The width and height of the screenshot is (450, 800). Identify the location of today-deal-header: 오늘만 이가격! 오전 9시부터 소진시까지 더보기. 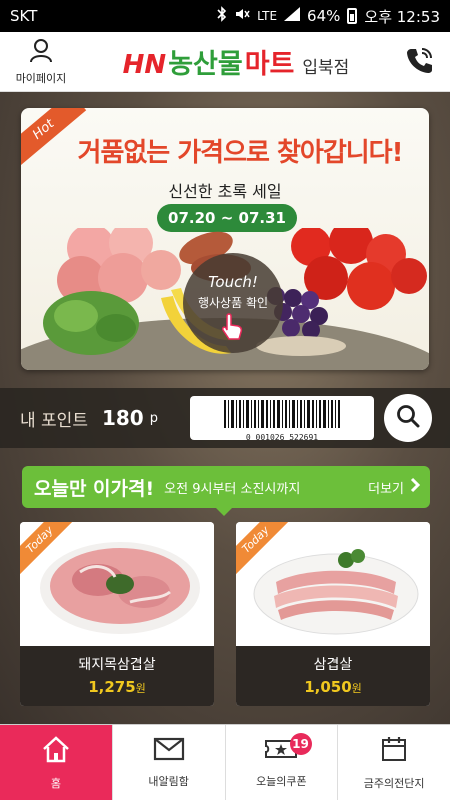
(226, 487).